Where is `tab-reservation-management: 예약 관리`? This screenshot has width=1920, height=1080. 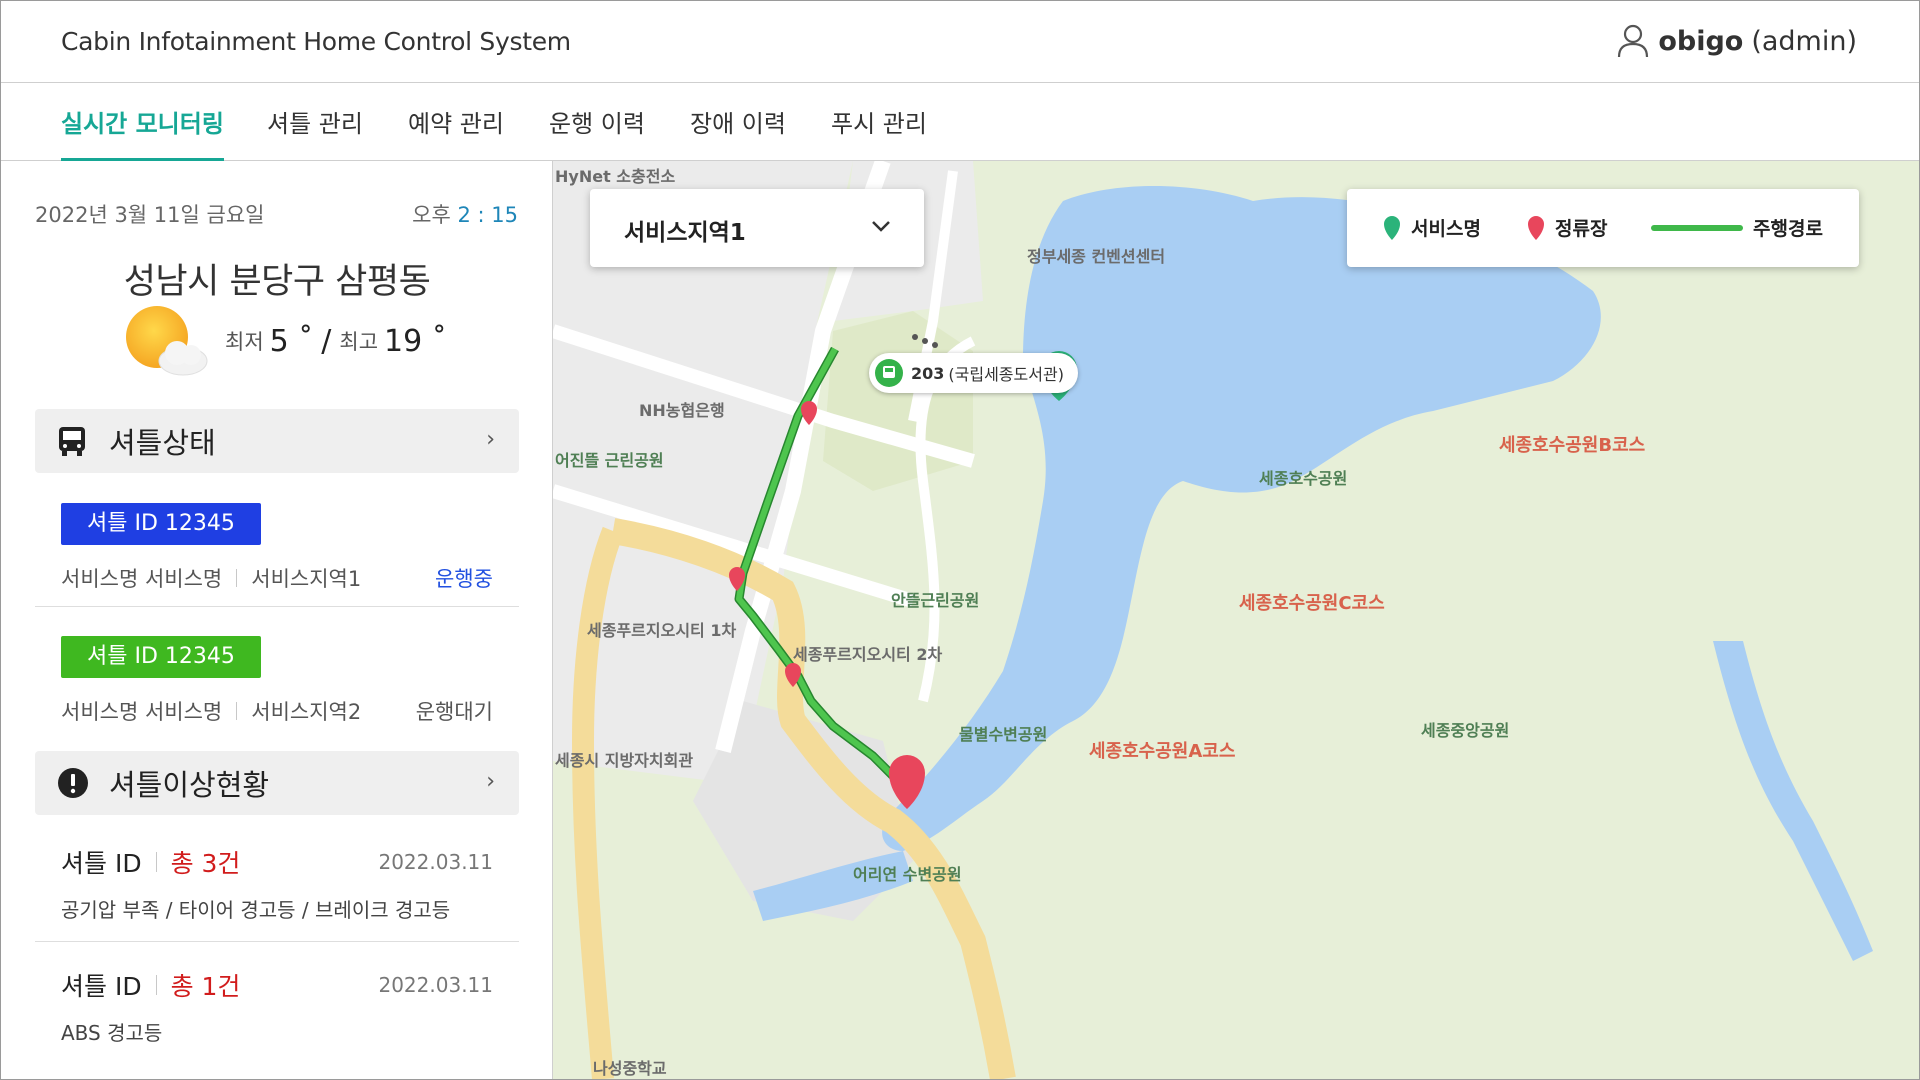
tab-reservation-management: 예약 관리 is located at coordinates (456, 132).